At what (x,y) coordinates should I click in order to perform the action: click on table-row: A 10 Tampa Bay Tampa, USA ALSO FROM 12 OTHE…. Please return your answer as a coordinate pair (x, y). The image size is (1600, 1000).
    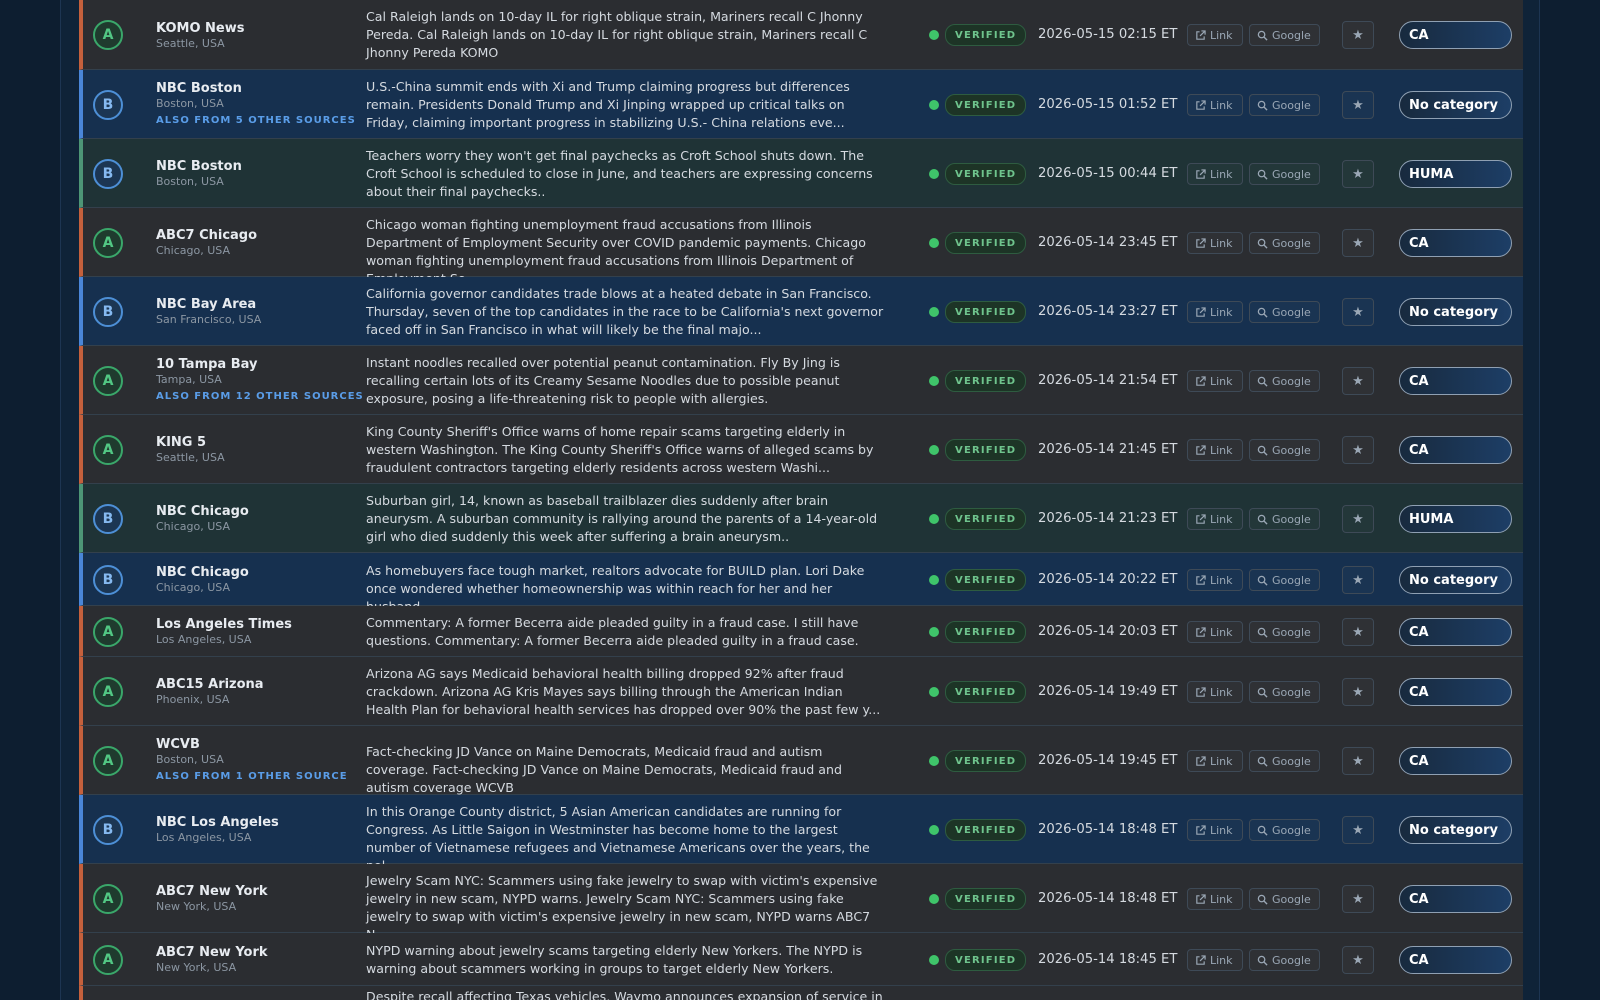
    Looking at the image, I should click on (801, 380).